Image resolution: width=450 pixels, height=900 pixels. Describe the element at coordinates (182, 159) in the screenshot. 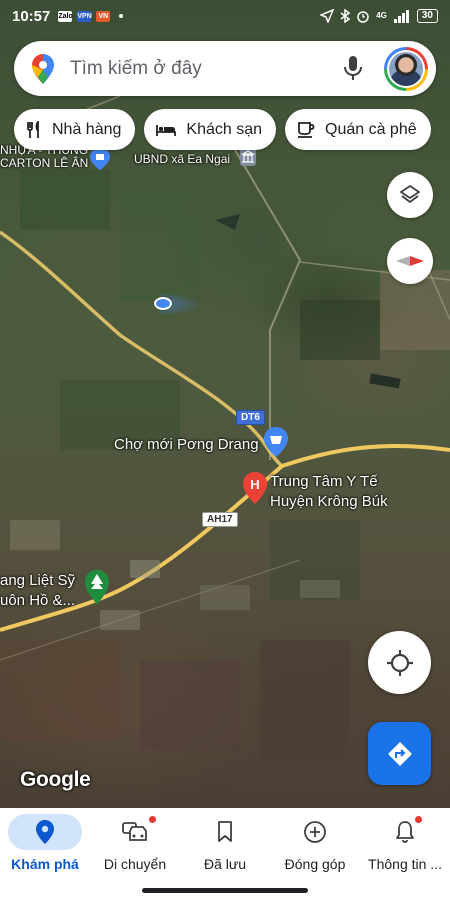

I see `poi-label-ubnd: UBND xã Ea Ngai` at that location.